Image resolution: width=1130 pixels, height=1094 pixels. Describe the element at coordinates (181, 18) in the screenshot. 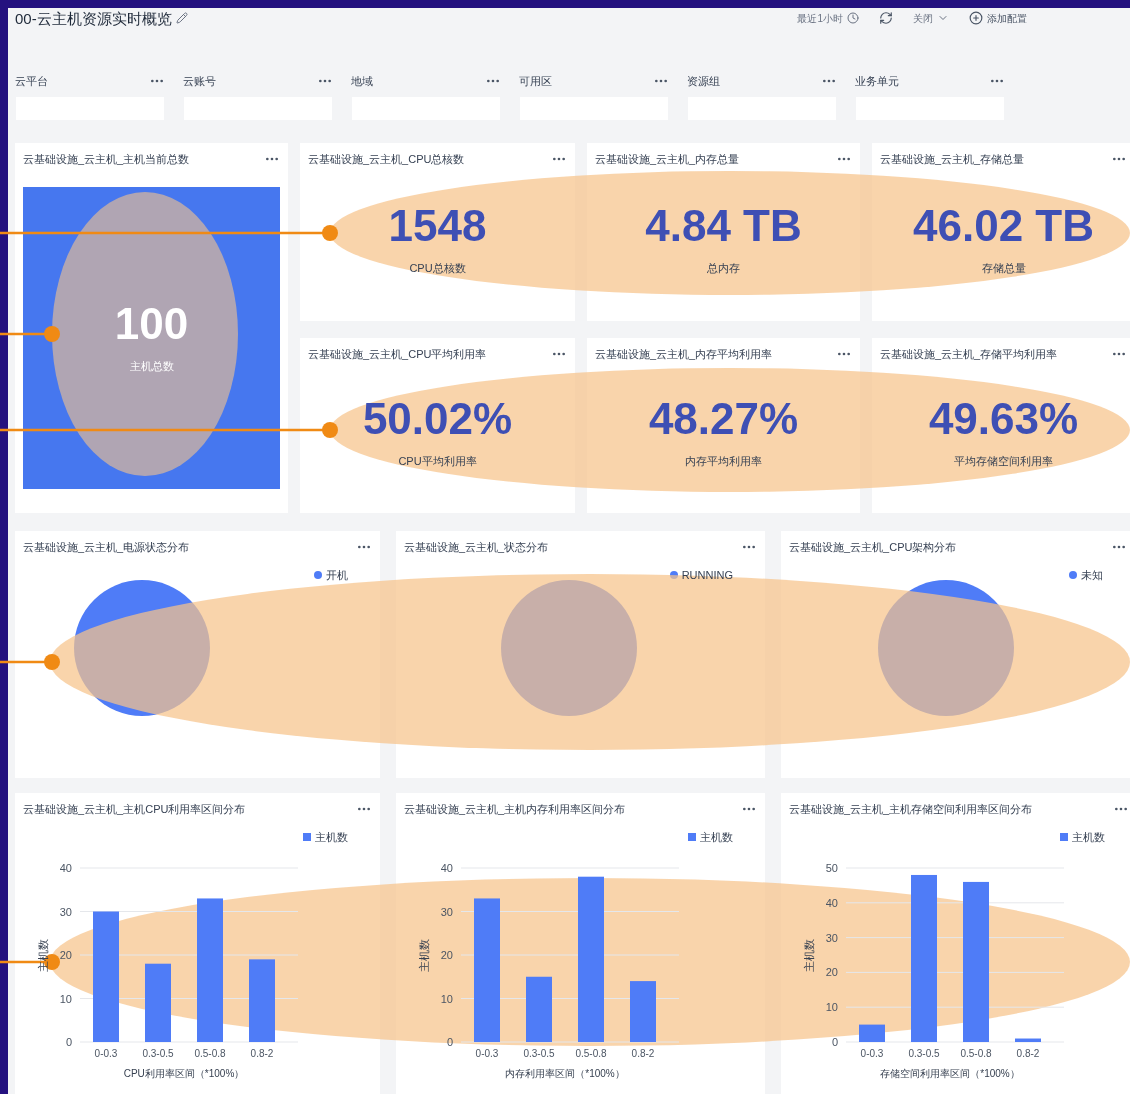

I see `edit-icon` at that location.